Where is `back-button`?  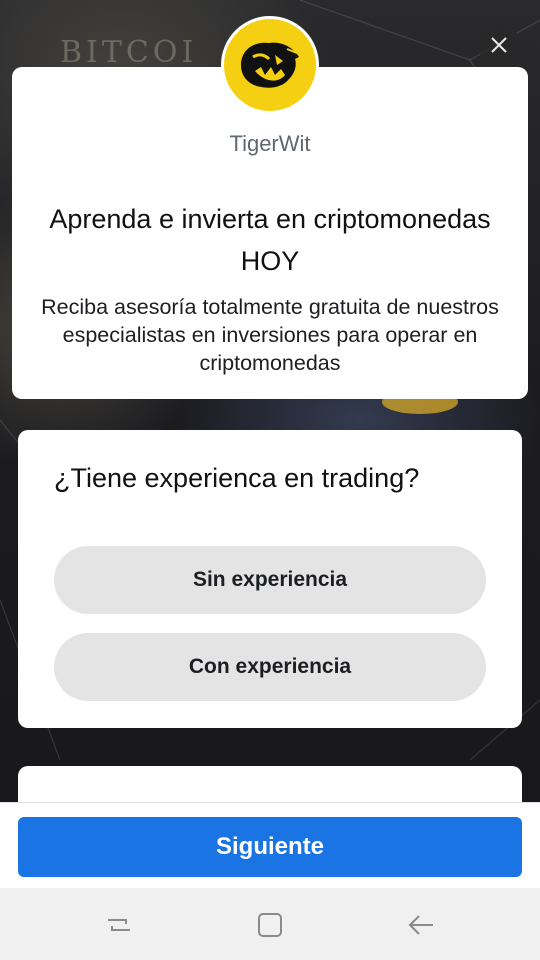 back-button is located at coordinates (421, 925).